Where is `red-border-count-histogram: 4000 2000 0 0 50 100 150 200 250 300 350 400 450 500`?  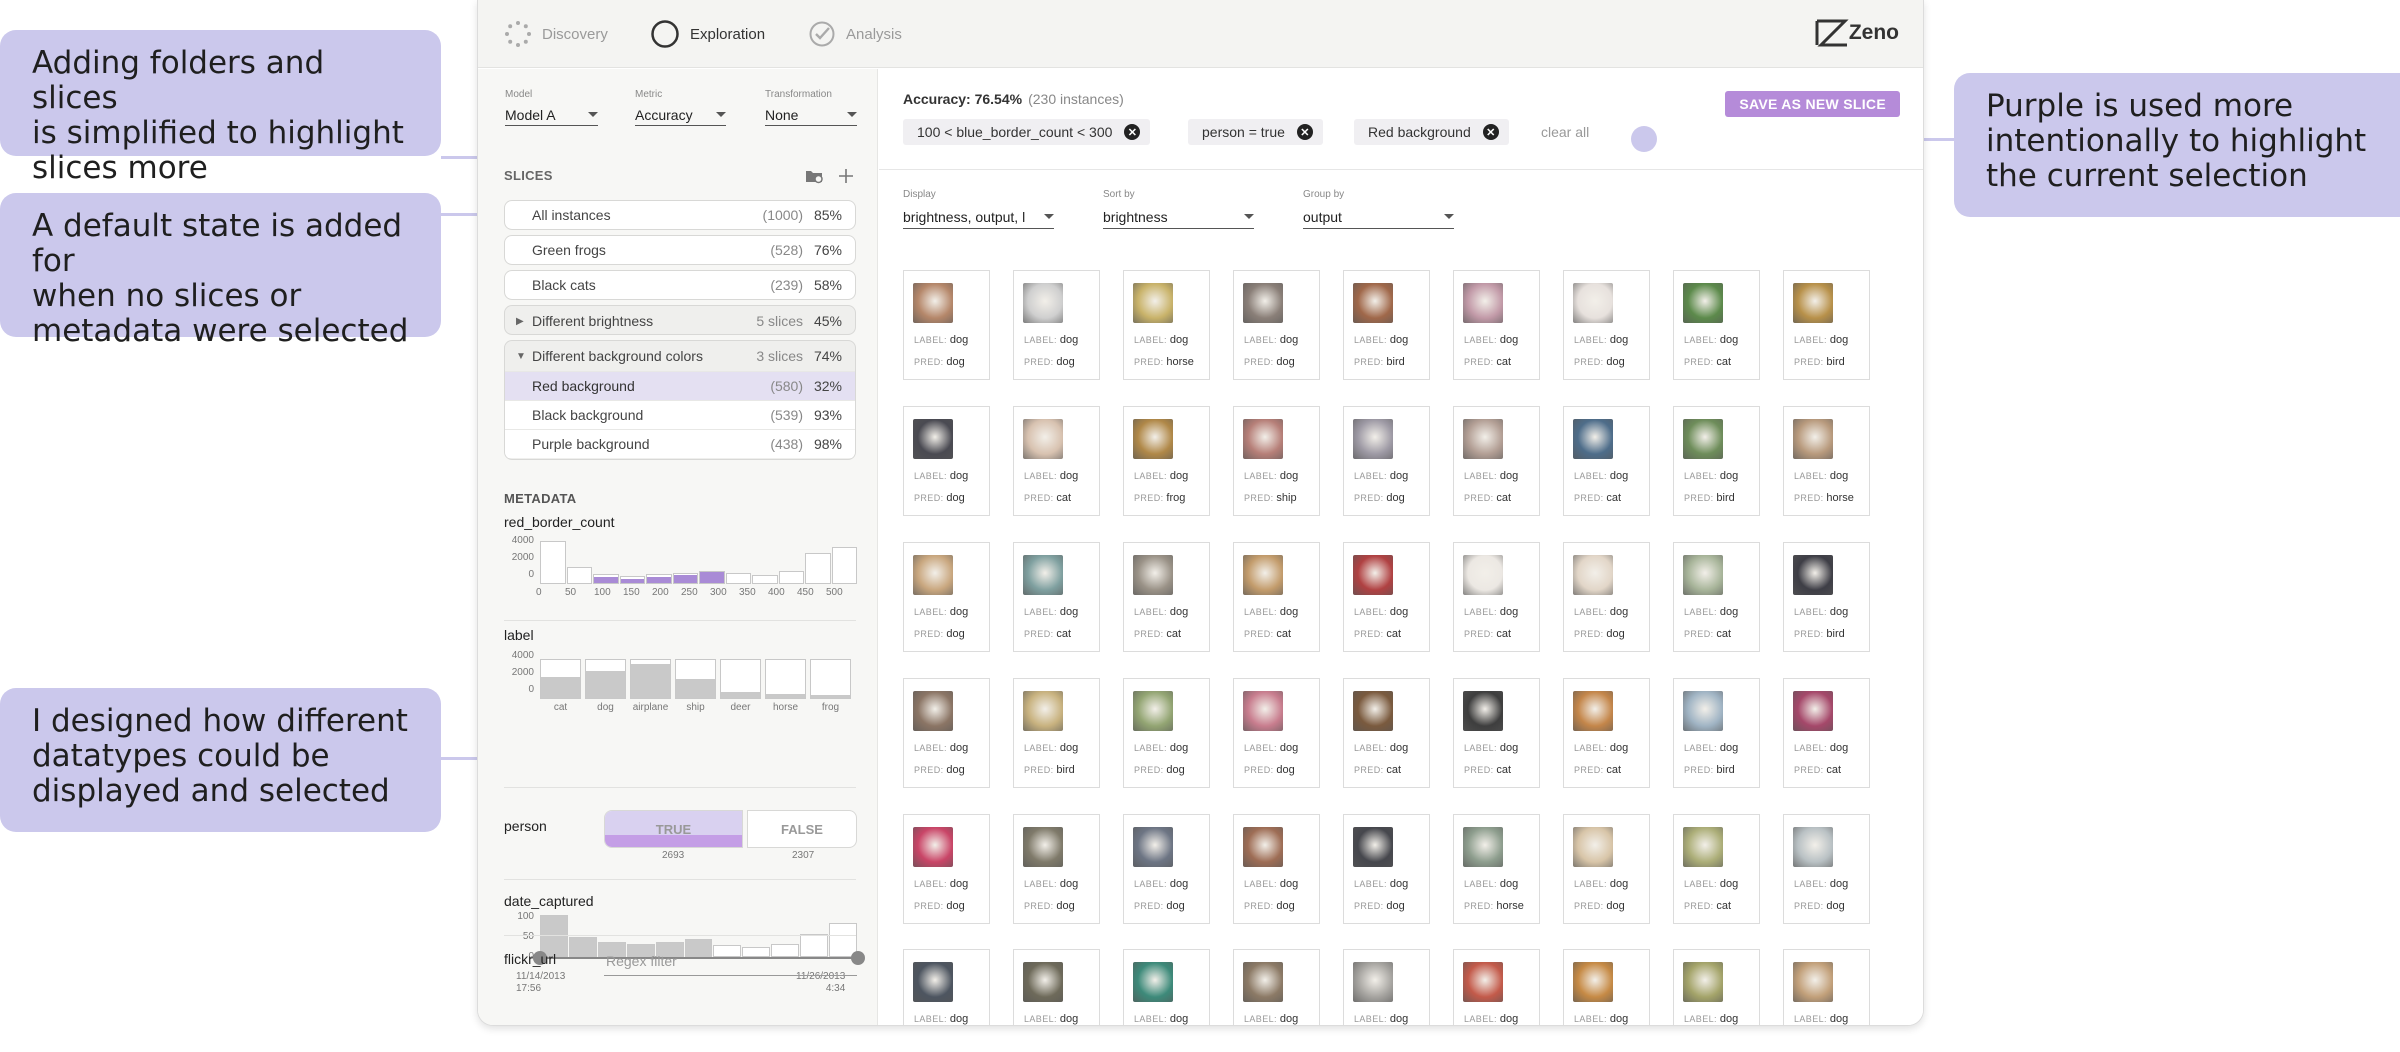
red-border-count-histogram: 4000 2000 0 0 50 100 150 200 250 300 350 400 450 500 is located at coordinates (680, 572).